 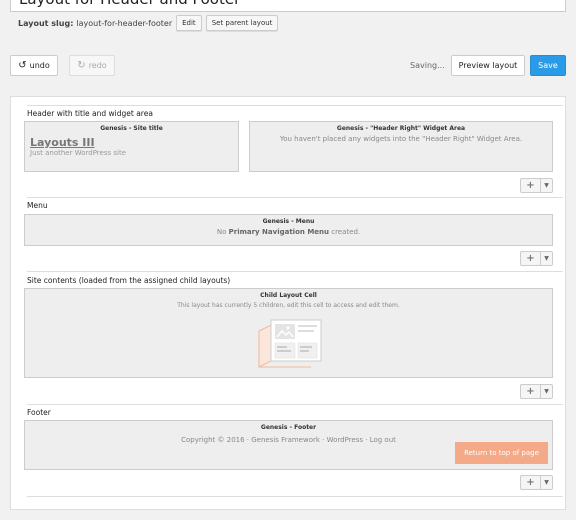 What do you see at coordinates (288, 295) in the screenshot?
I see `cell-title: Child Layout Cell` at bounding box center [288, 295].